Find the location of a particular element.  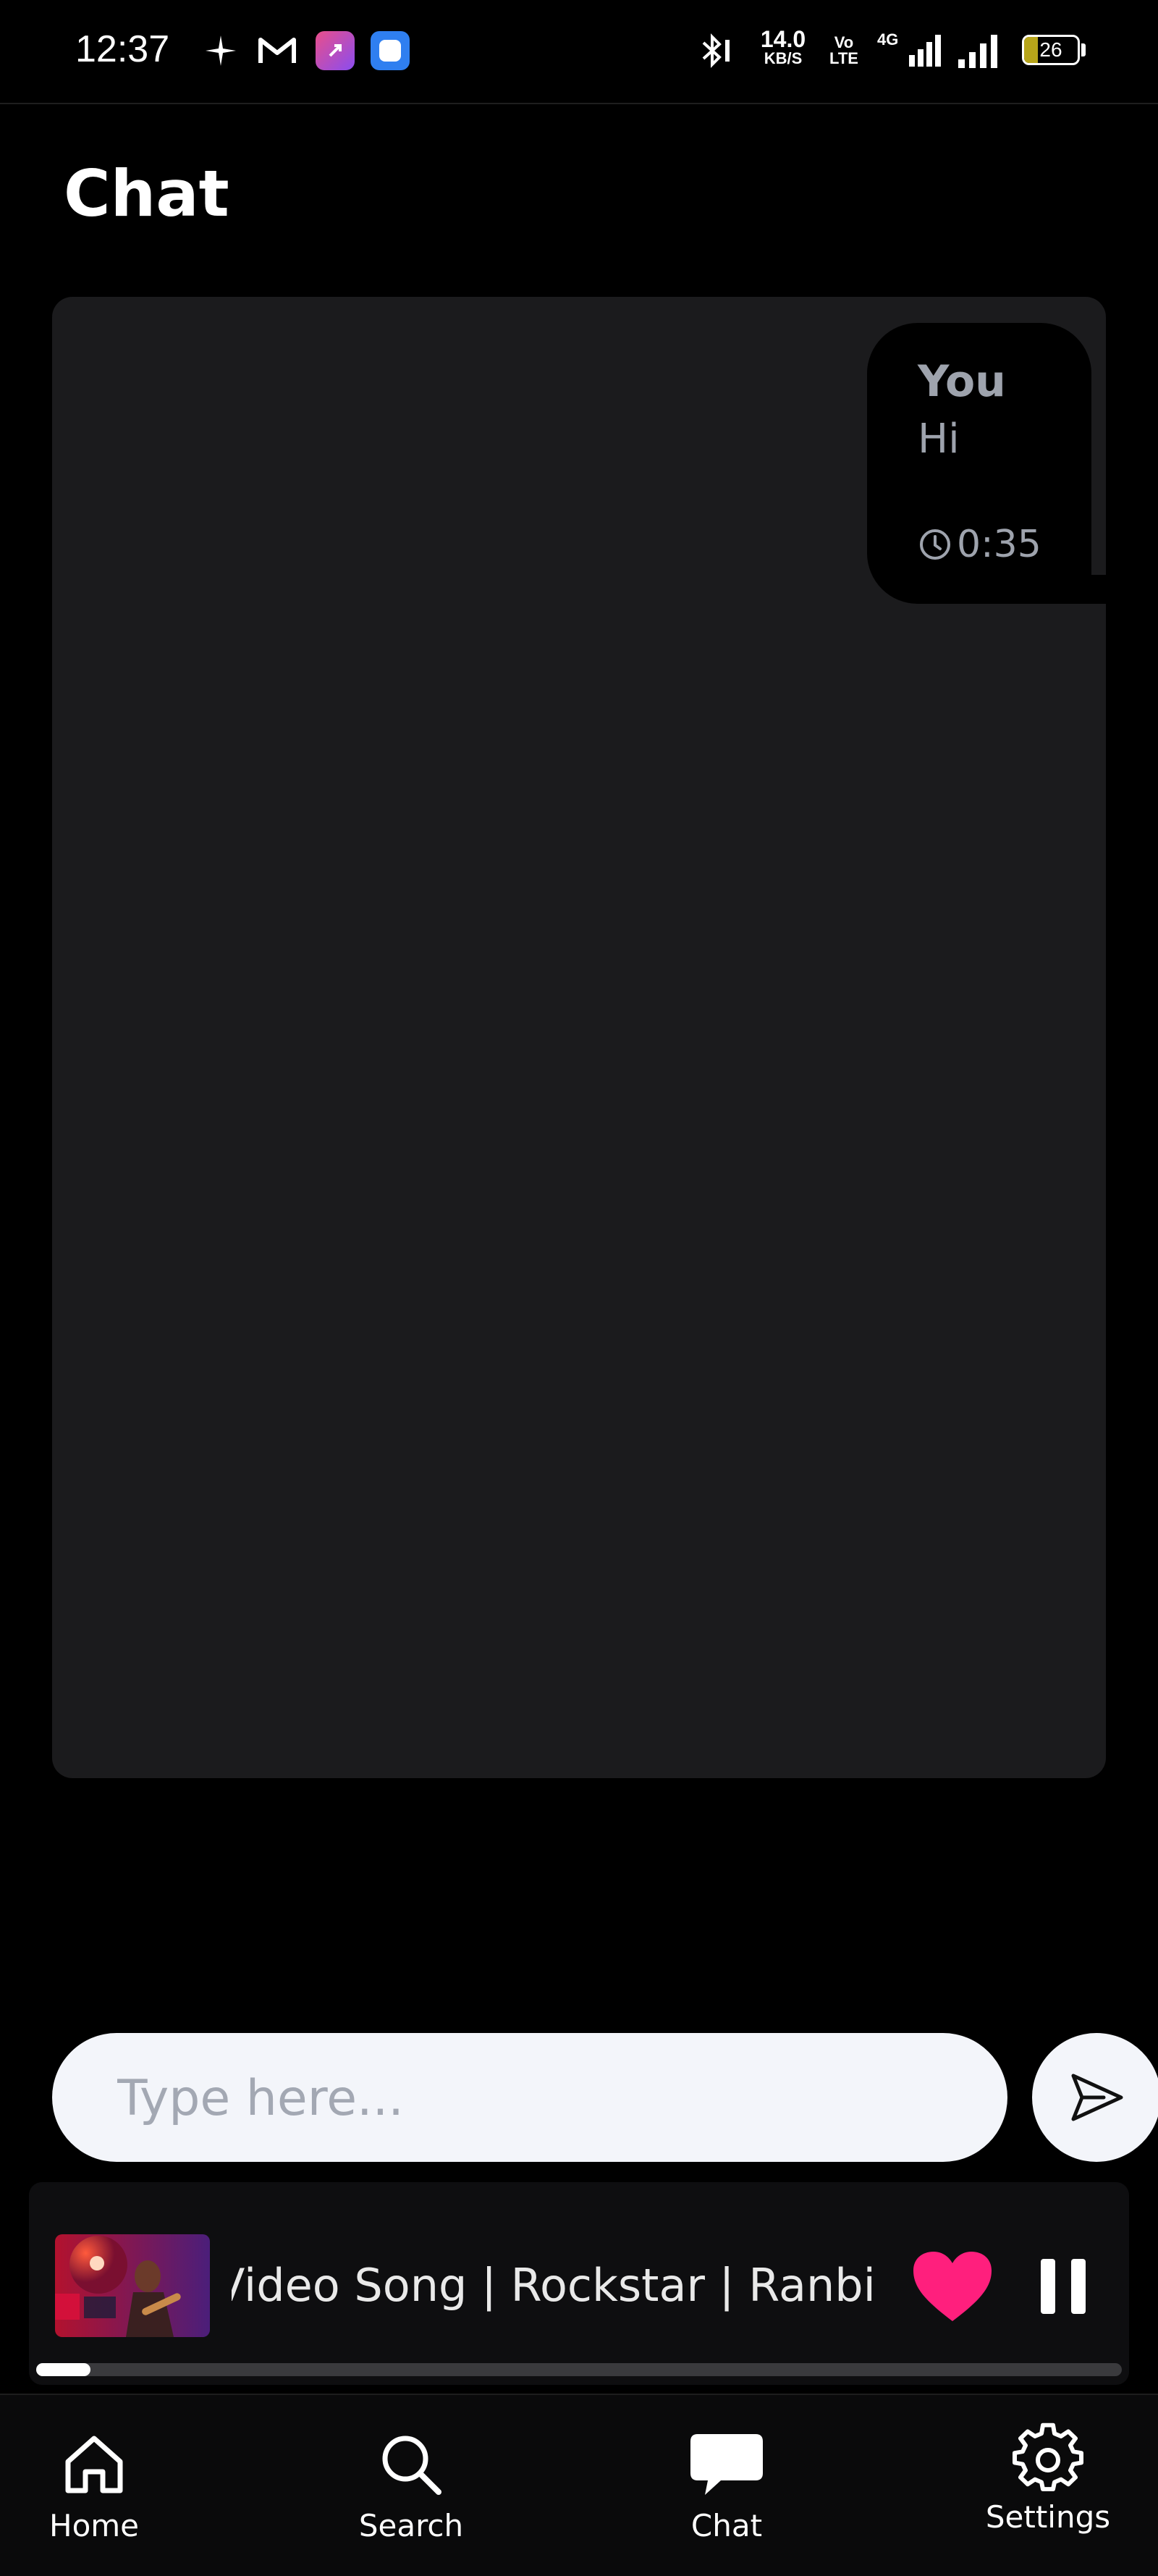

search-icon is located at coordinates (411, 2465).